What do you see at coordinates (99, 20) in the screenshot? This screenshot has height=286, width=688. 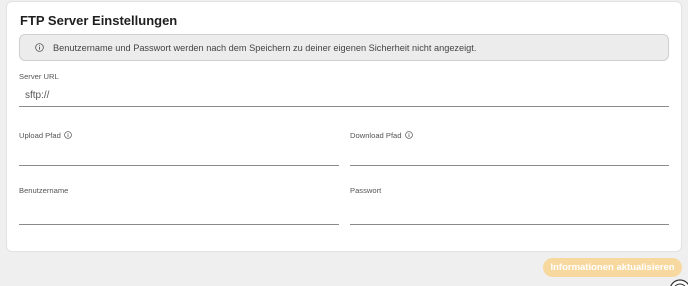 I see `card-title: FTP Server Einstellungen` at bounding box center [99, 20].